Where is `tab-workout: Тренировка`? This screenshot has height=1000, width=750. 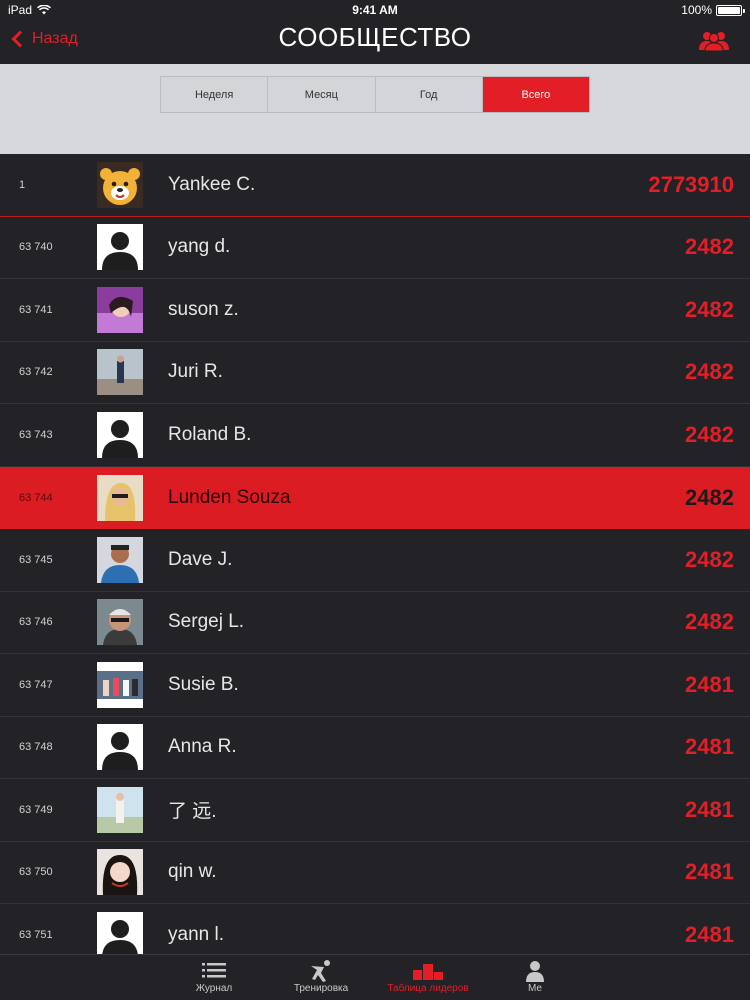
tab-workout: Тренировка is located at coordinates (321, 976).